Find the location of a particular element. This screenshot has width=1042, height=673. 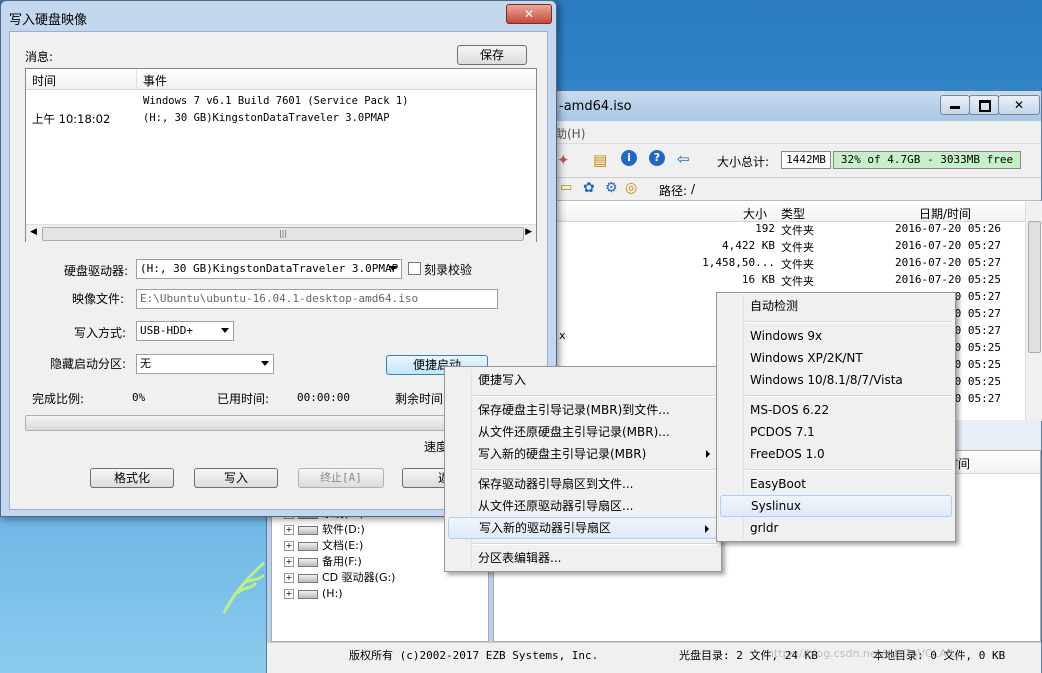

file-row-date: 2016-07-20 05:27 is located at coordinates (948, 245).